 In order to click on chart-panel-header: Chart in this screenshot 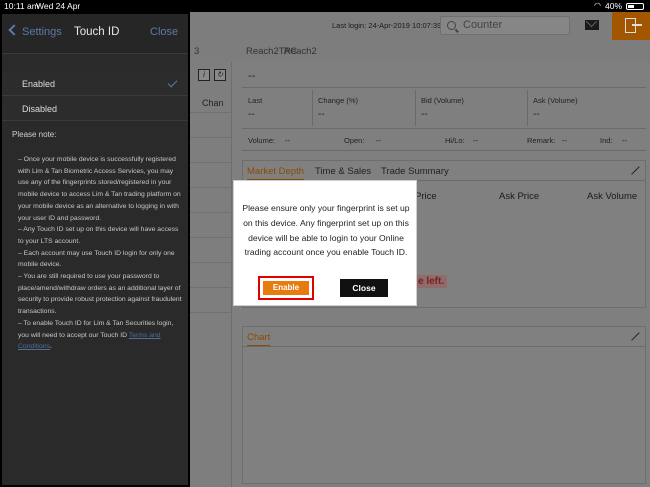, I will do `click(444, 337)`.